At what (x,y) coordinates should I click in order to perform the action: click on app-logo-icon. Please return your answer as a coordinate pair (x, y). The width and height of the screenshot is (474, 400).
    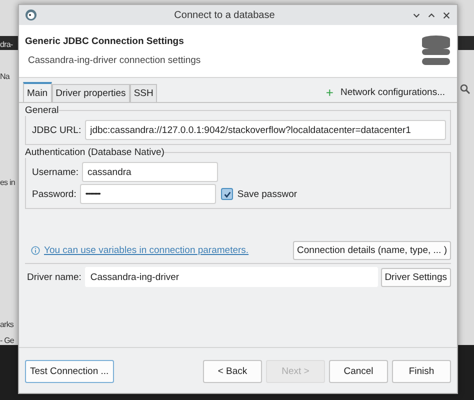
    Looking at the image, I should click on (31, 15).